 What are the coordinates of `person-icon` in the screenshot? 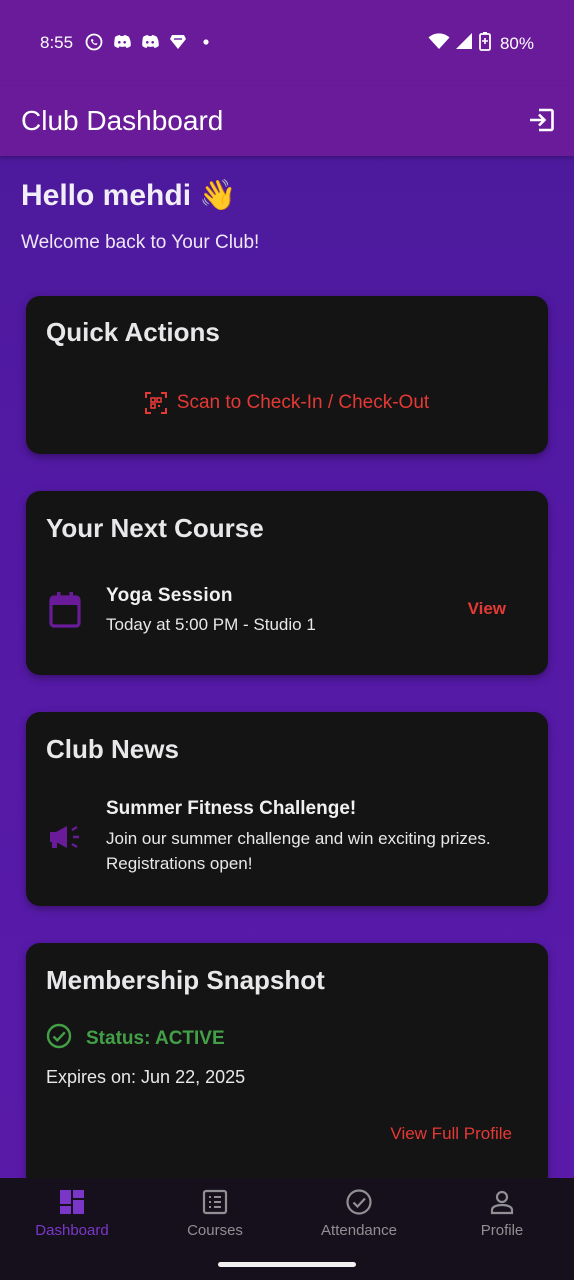 It's located at (502, 1202).